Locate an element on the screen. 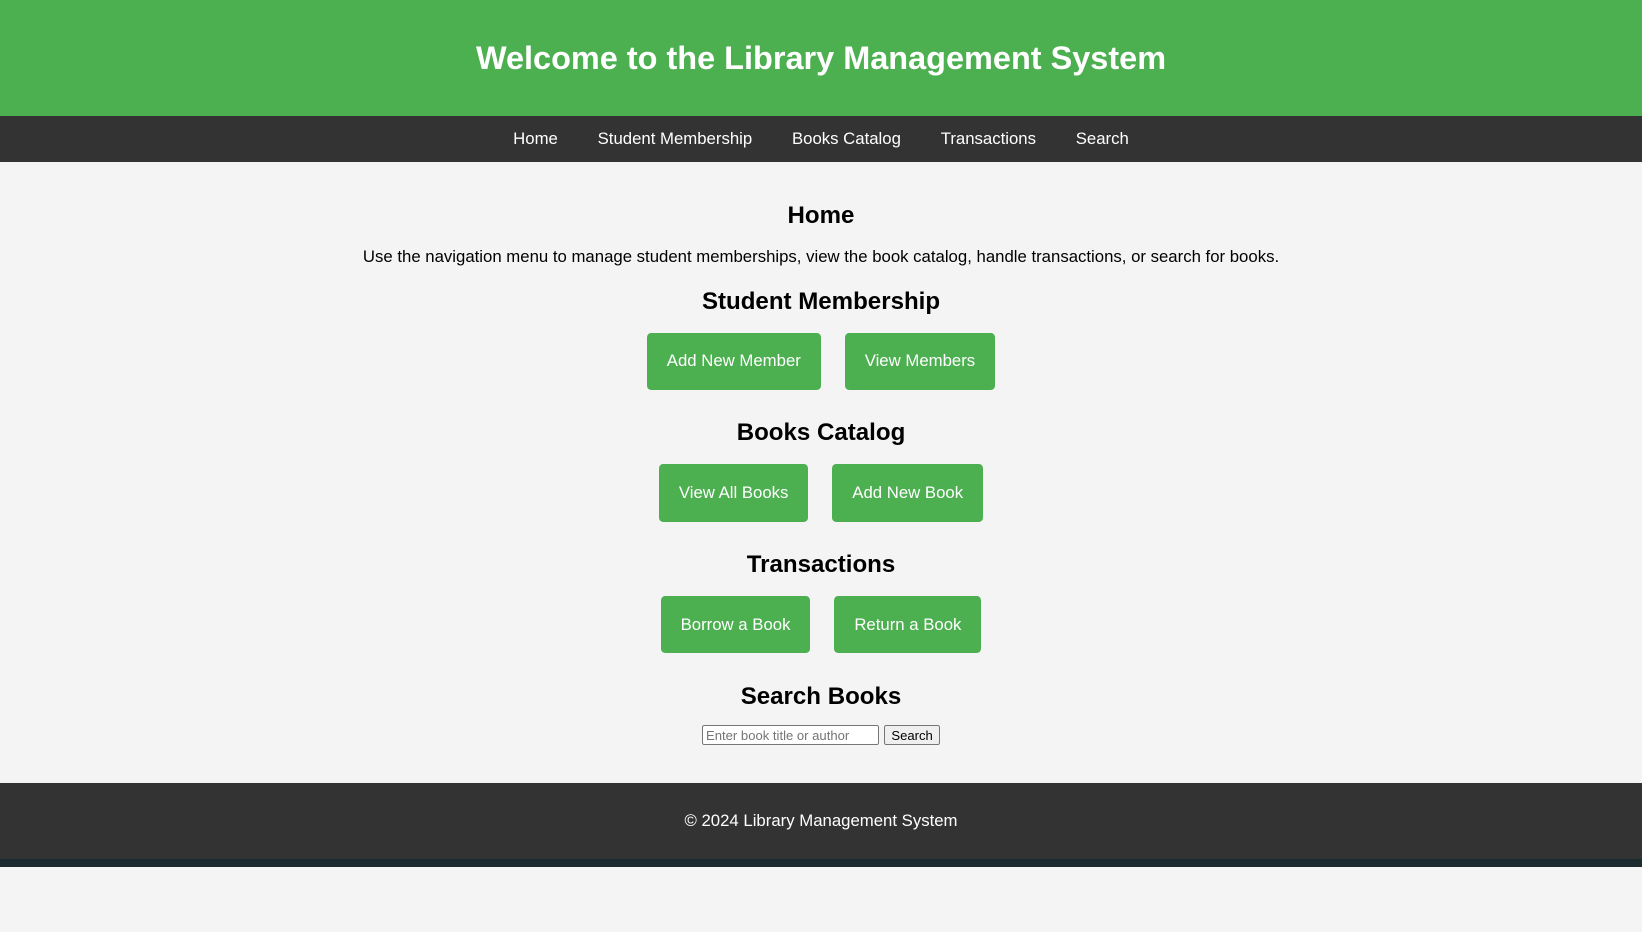 The width and height of the screenshot is (1642, 932). catalog-actions: View All Books Add New Book is located at coordinates (821, 493).